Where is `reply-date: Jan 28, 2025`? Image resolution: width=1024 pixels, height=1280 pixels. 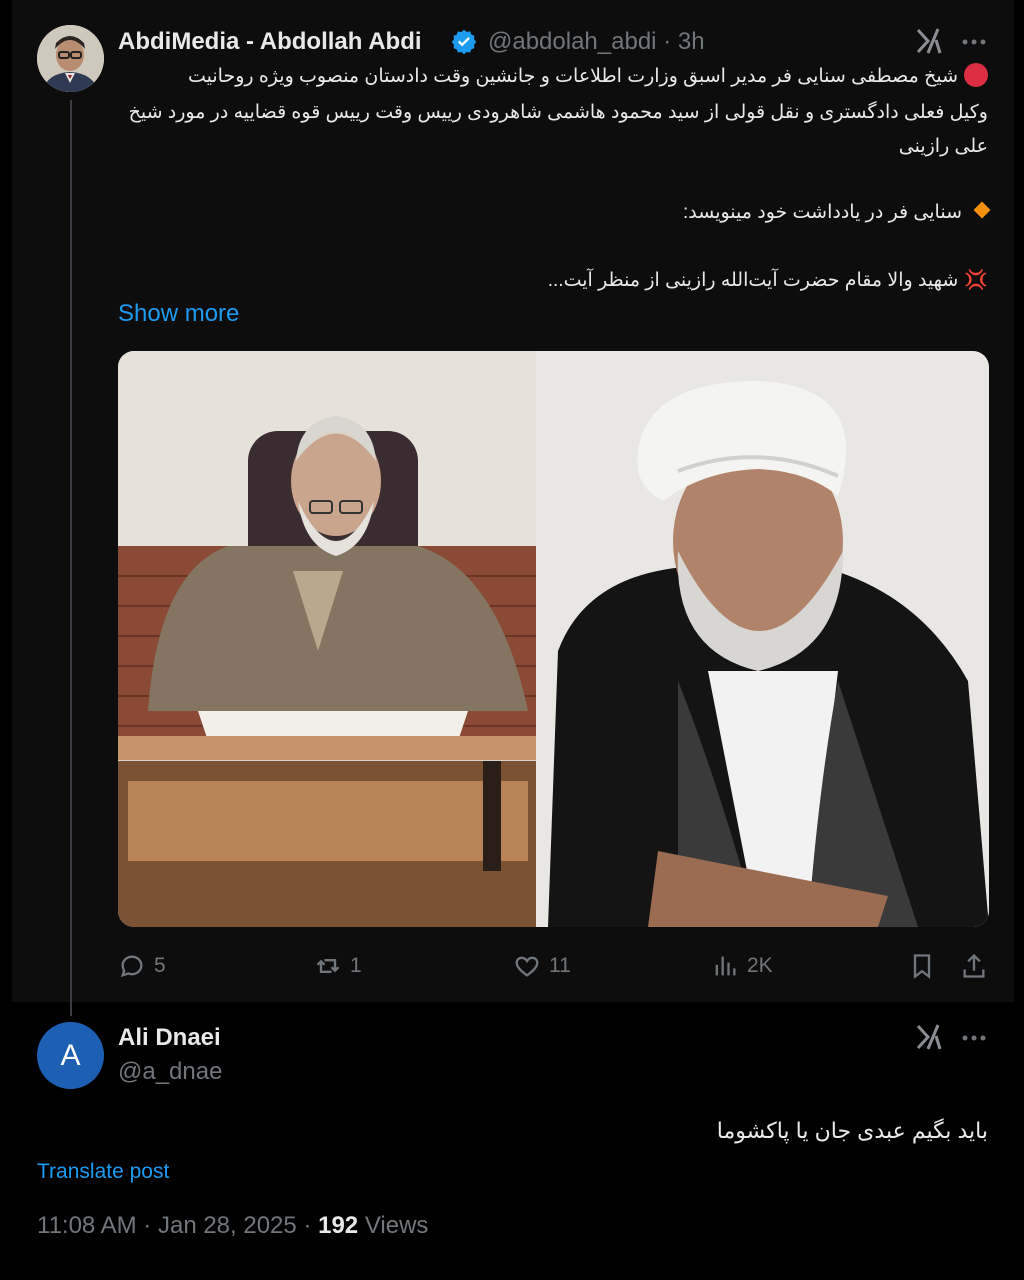 reply-date: Jan 28, 2025 is located at coordinates (227, 1225).